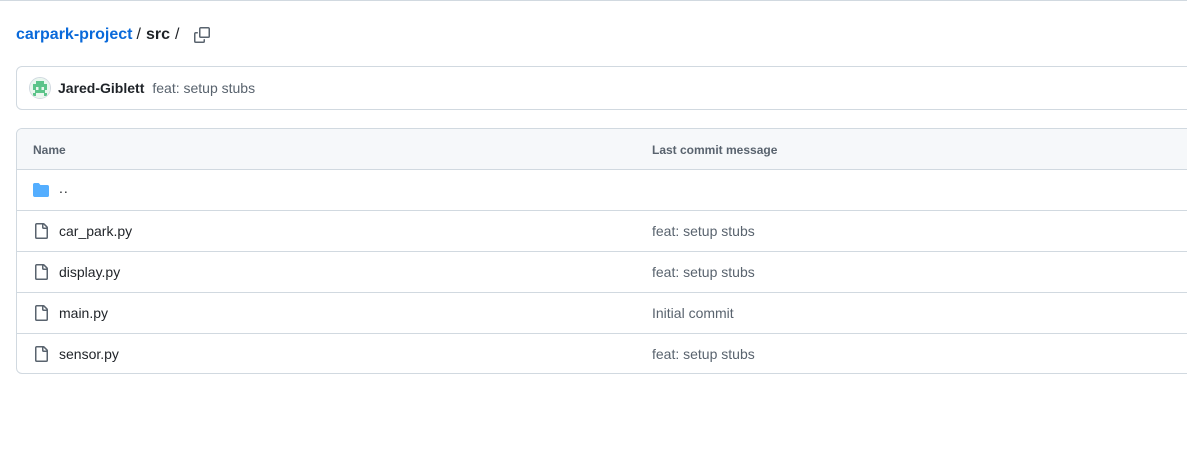 This screenshot has width=1187, height=455. What do you see at coordinates (593, 0) in the screenshot?
I see `top-divider` at bounding box center [593, 0].